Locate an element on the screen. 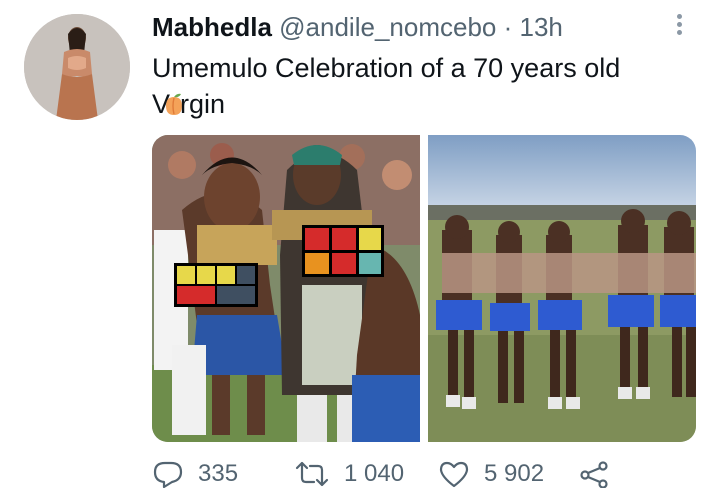  avatar-image is located at coordinates (77, 67).